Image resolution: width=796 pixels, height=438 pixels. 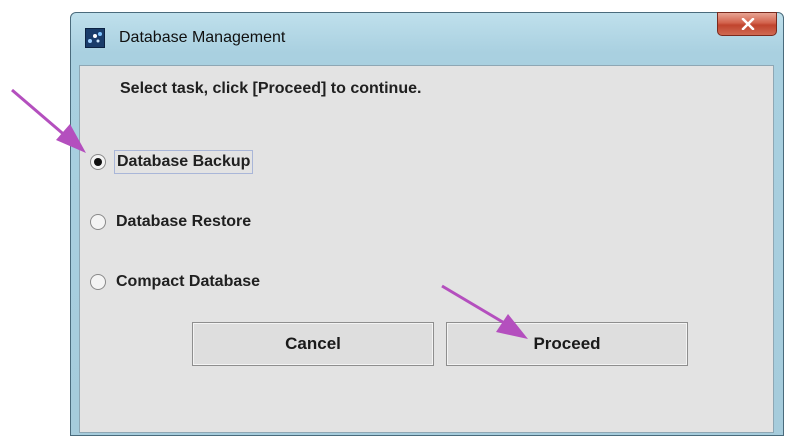 What do you see at coordinates (484, 311) in the screenshot?
I see `arrow-to-proceed-button` at bounding box center [484, 311].